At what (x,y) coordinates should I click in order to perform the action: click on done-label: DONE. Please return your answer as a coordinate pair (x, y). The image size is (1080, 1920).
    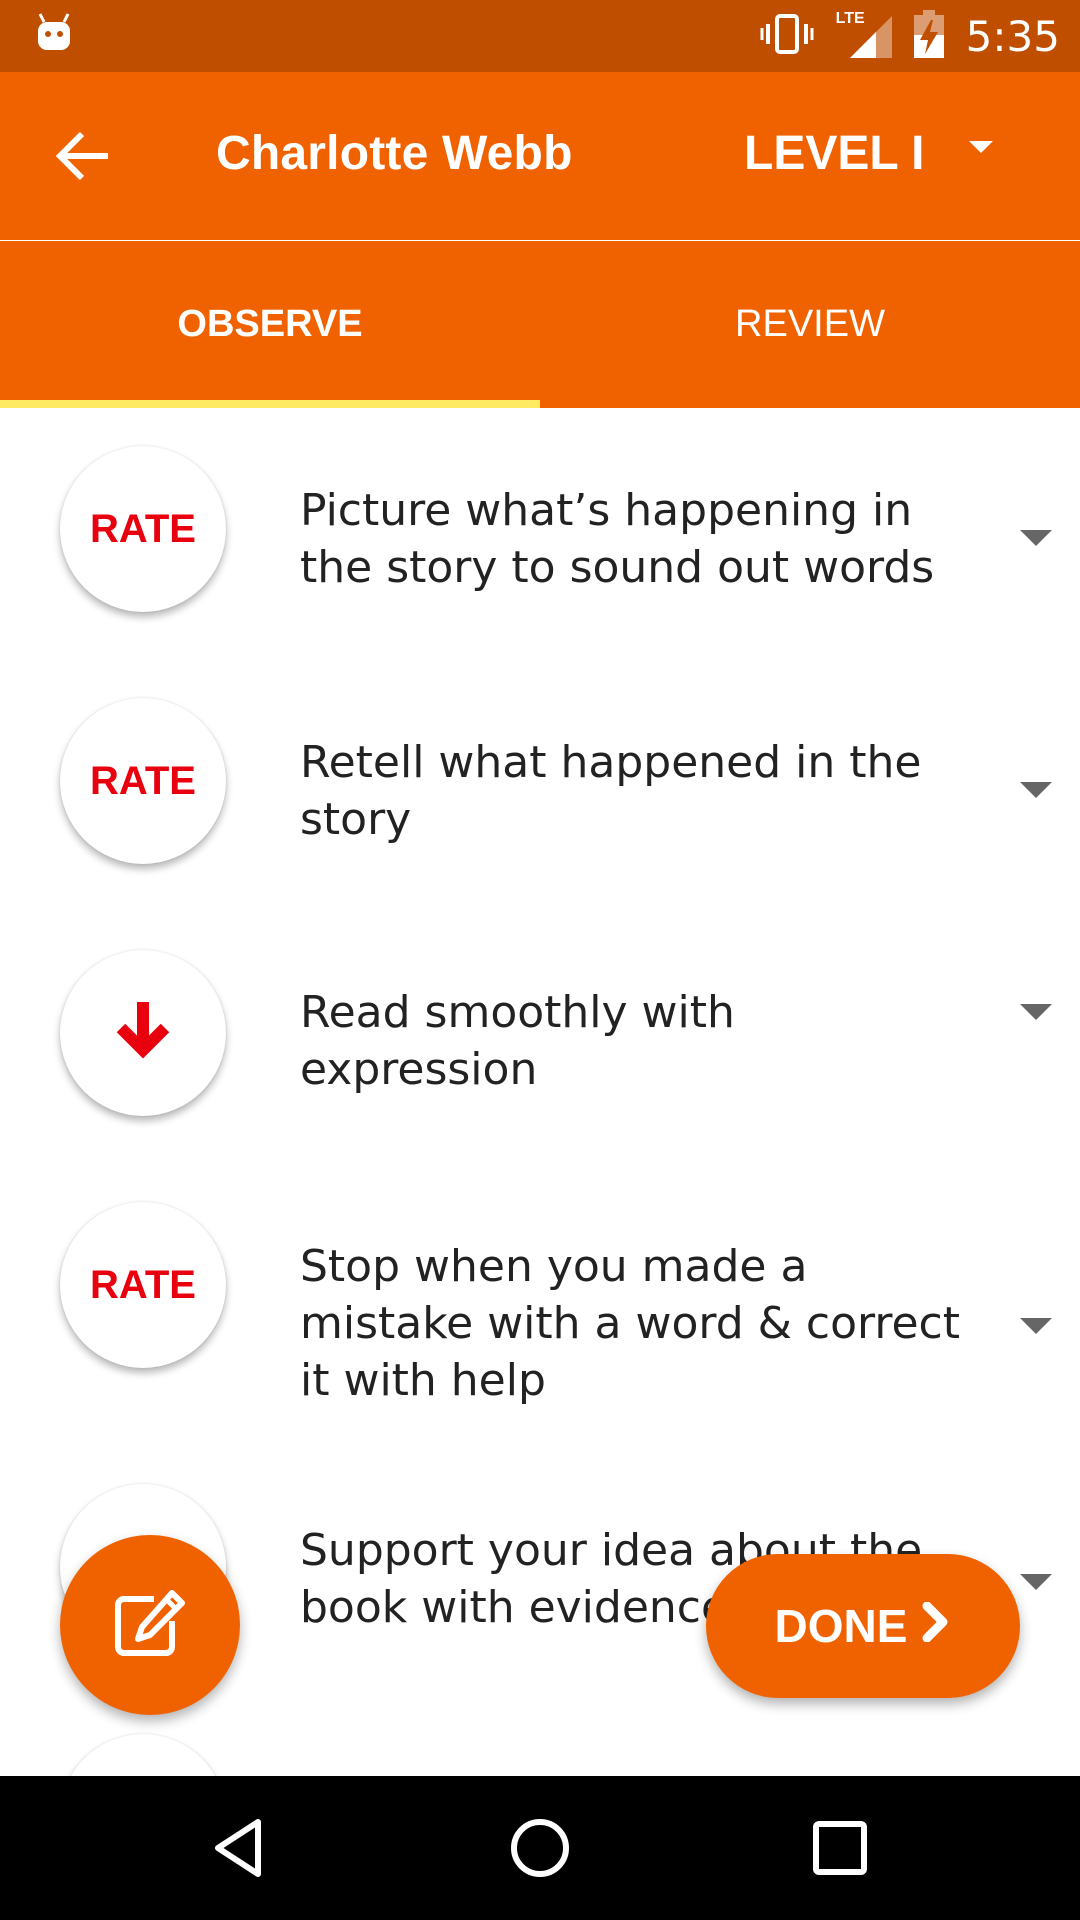
    Looking at the image, I should click on (841, 1626).